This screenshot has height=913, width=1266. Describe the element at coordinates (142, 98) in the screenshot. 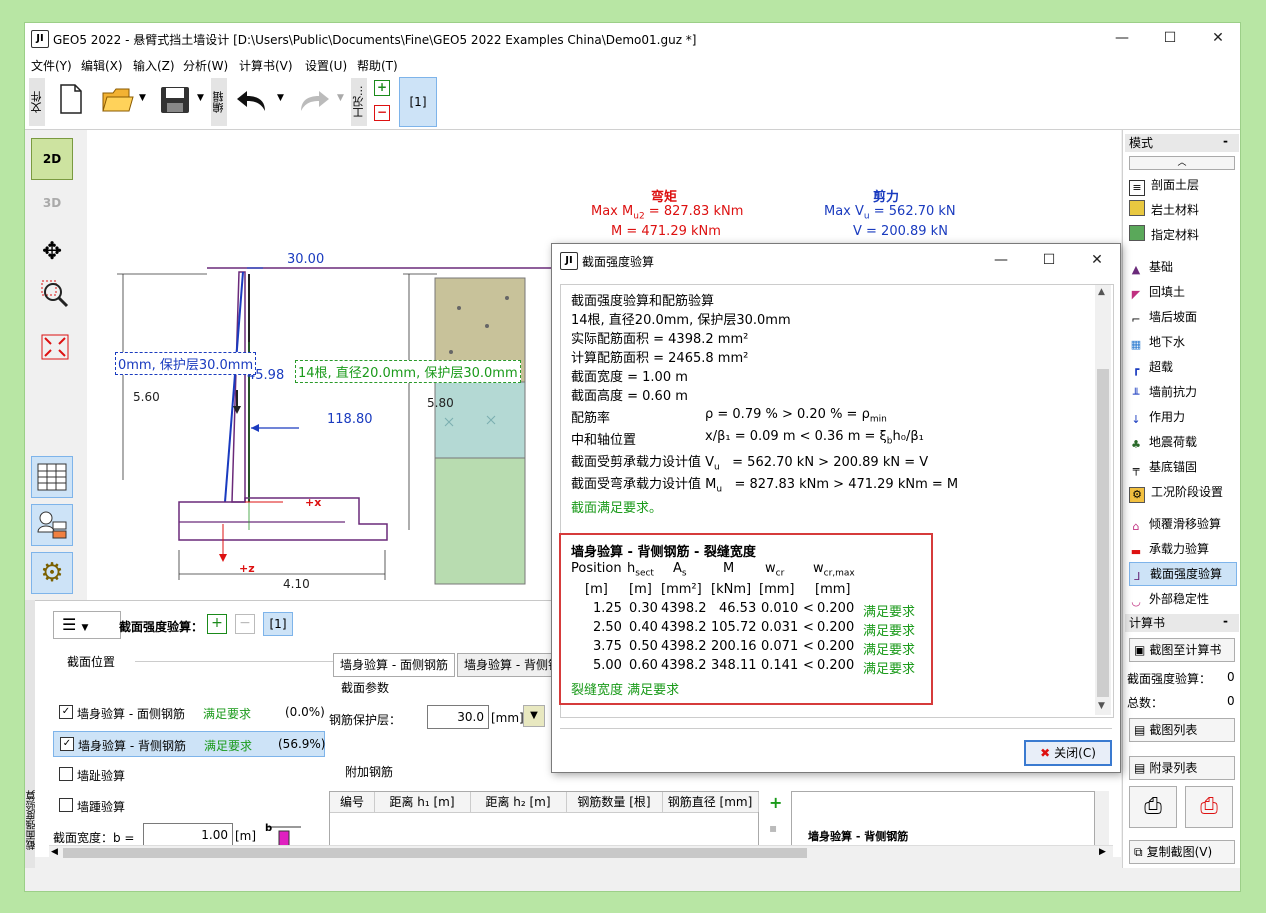

I see `open-dropdown-icon: ▼` at that location.